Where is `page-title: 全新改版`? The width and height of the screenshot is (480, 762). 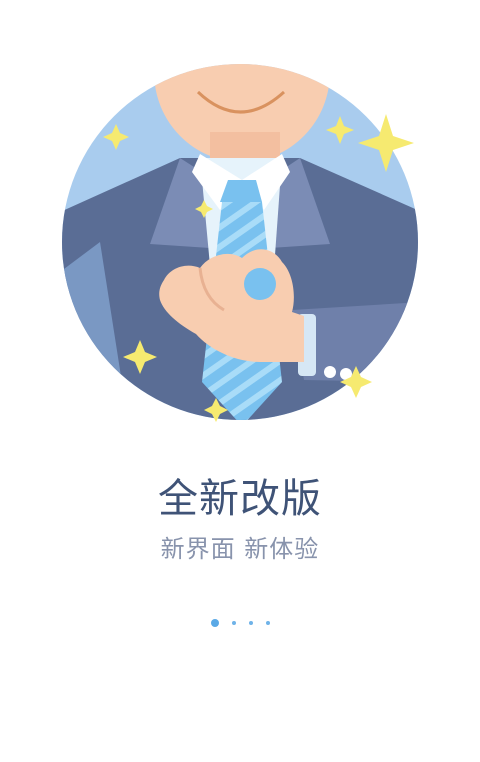 page-title: 全新改版 is located at coordinates (240, 499).